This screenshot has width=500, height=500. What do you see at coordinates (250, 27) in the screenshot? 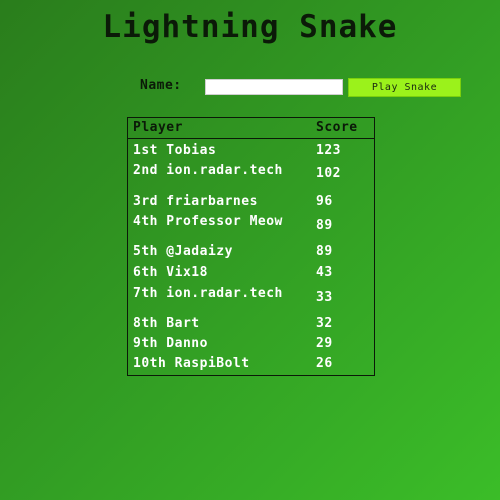
I see `game-title: Lightning Snake` at bounding box center [250, 27].